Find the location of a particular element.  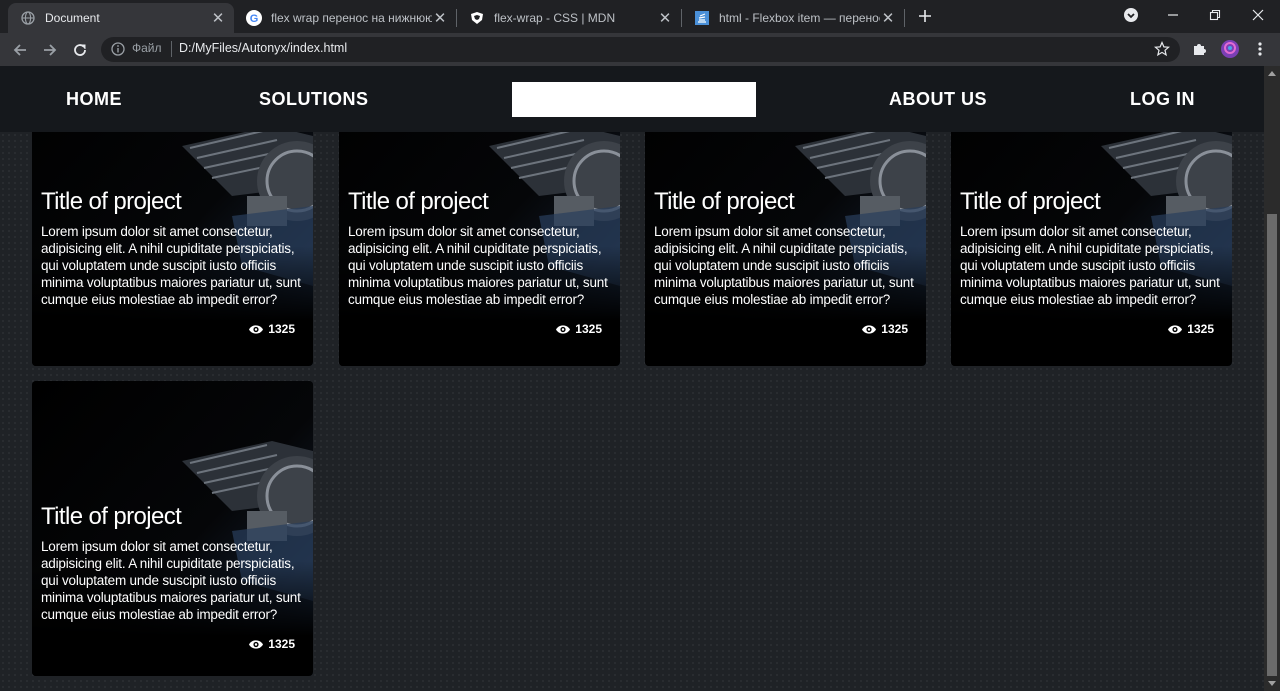

address-url: D:/MyFiles/Autonyx/index.html is located at coordinates (263, 48).